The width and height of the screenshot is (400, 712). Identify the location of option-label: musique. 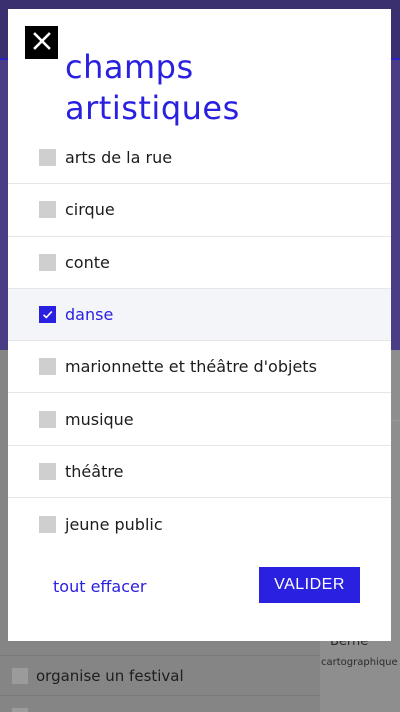
(99, 419).